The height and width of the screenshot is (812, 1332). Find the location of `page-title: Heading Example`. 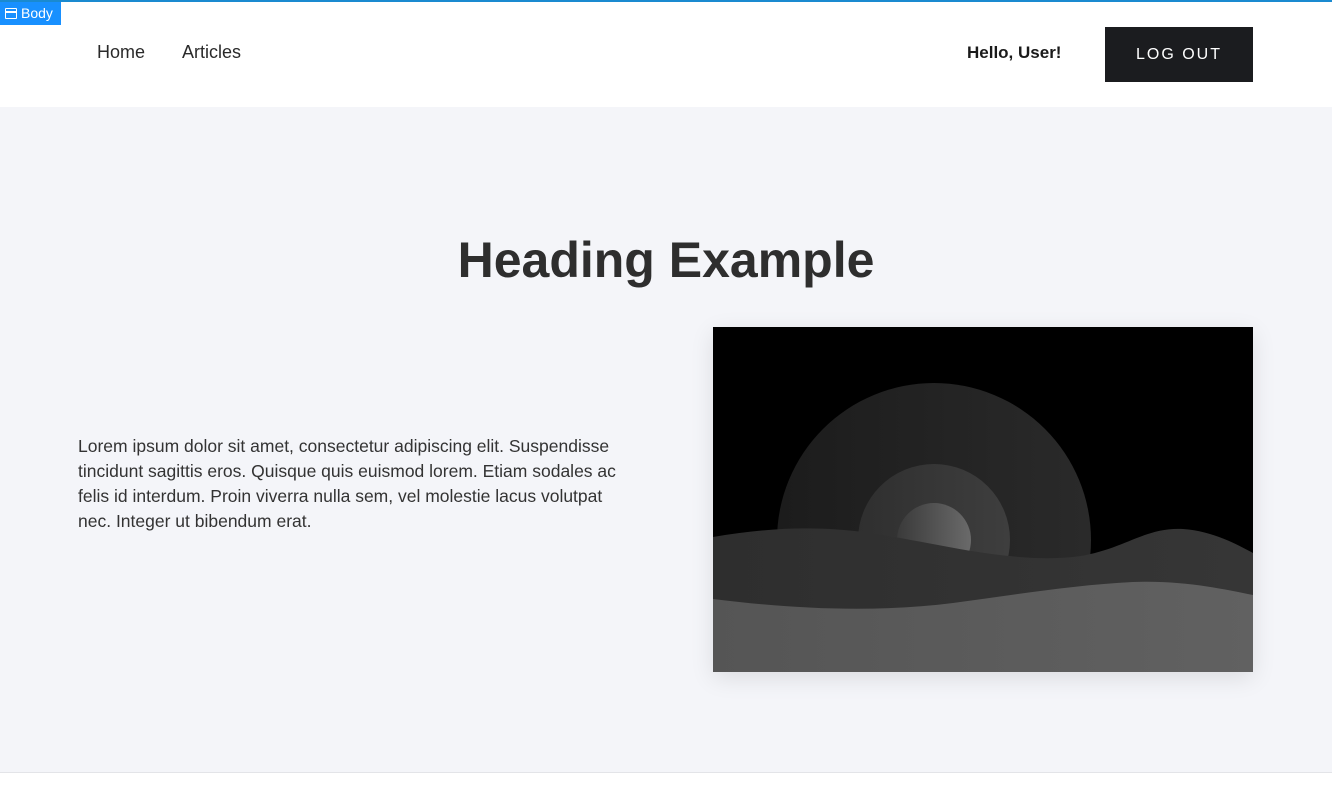

page-title: Heading Example is located at coordinates (666, 260).